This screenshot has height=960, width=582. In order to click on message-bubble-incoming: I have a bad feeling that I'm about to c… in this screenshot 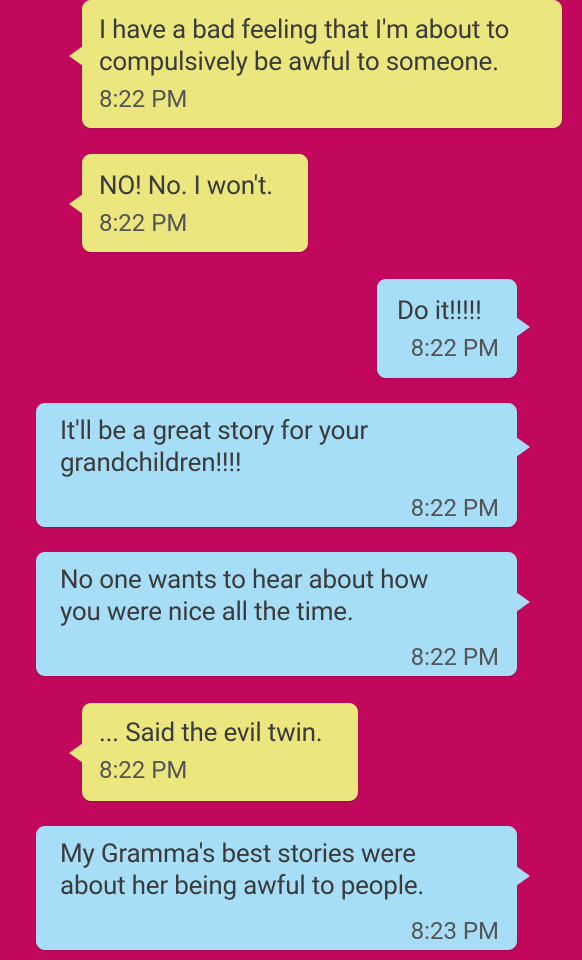, I will do `click(315, 64)`.